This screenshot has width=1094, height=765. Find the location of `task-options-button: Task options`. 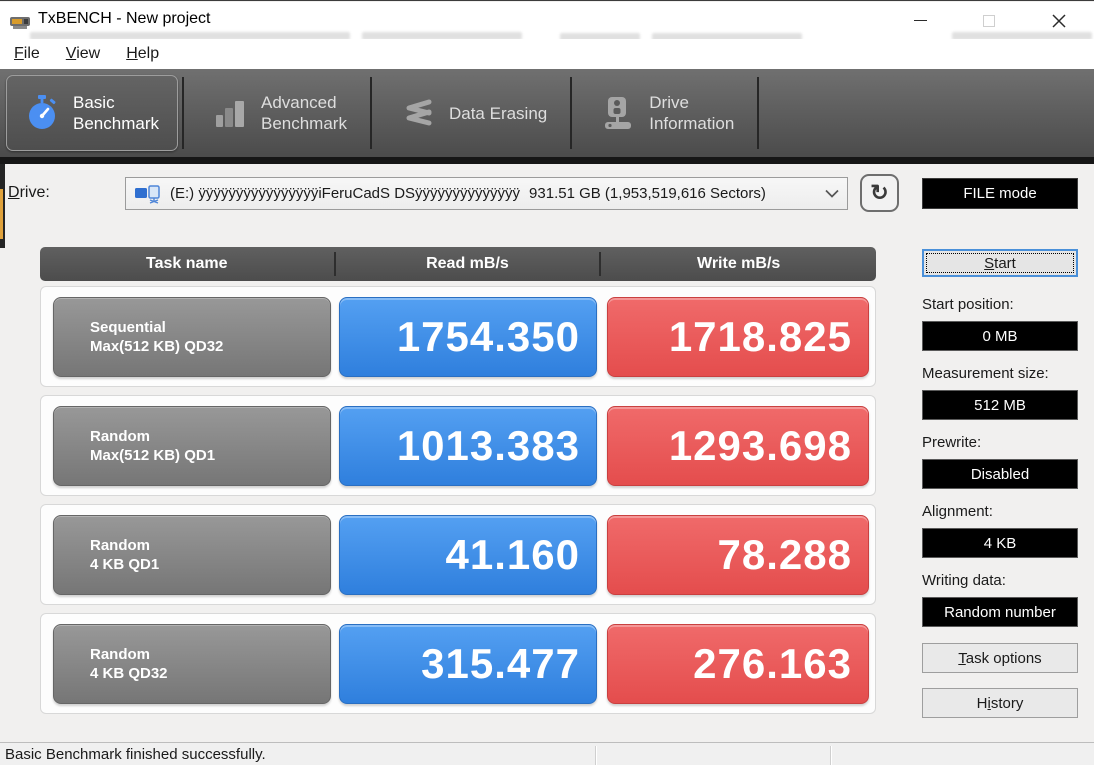

task-options-button: Task options is located at coordinates (1000, 658).